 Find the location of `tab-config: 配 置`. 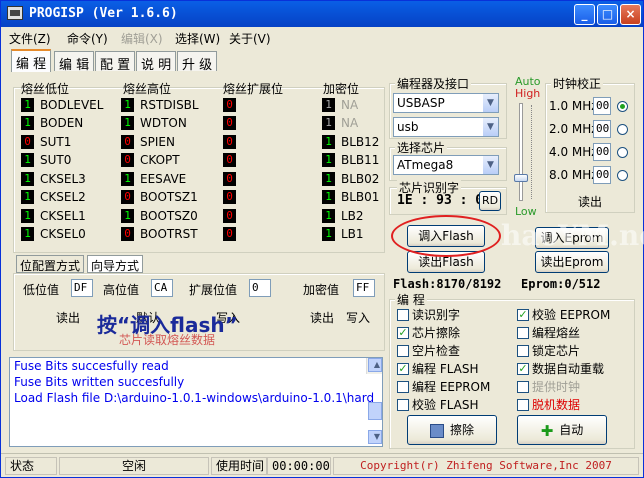

tab-config: 配 置 is located at coordinates (115, 62).